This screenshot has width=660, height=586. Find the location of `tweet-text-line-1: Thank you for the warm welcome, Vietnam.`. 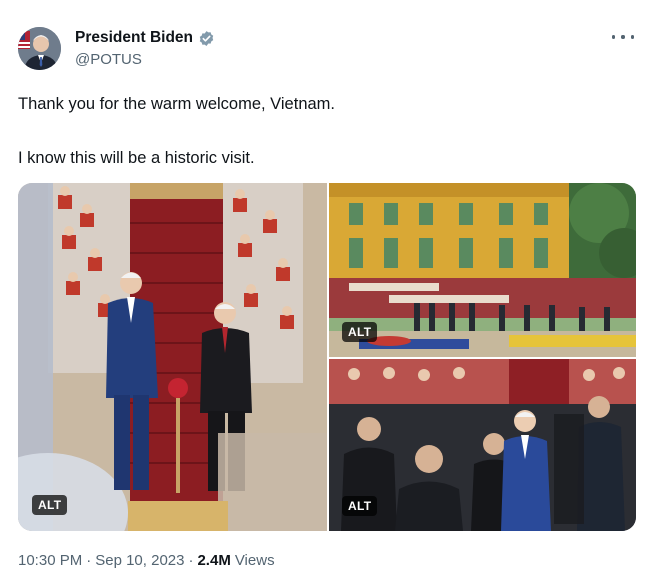

tweet-text-line-1: Thank you for the warm welcome, Vietnam. is located at coordinates (176, 104).